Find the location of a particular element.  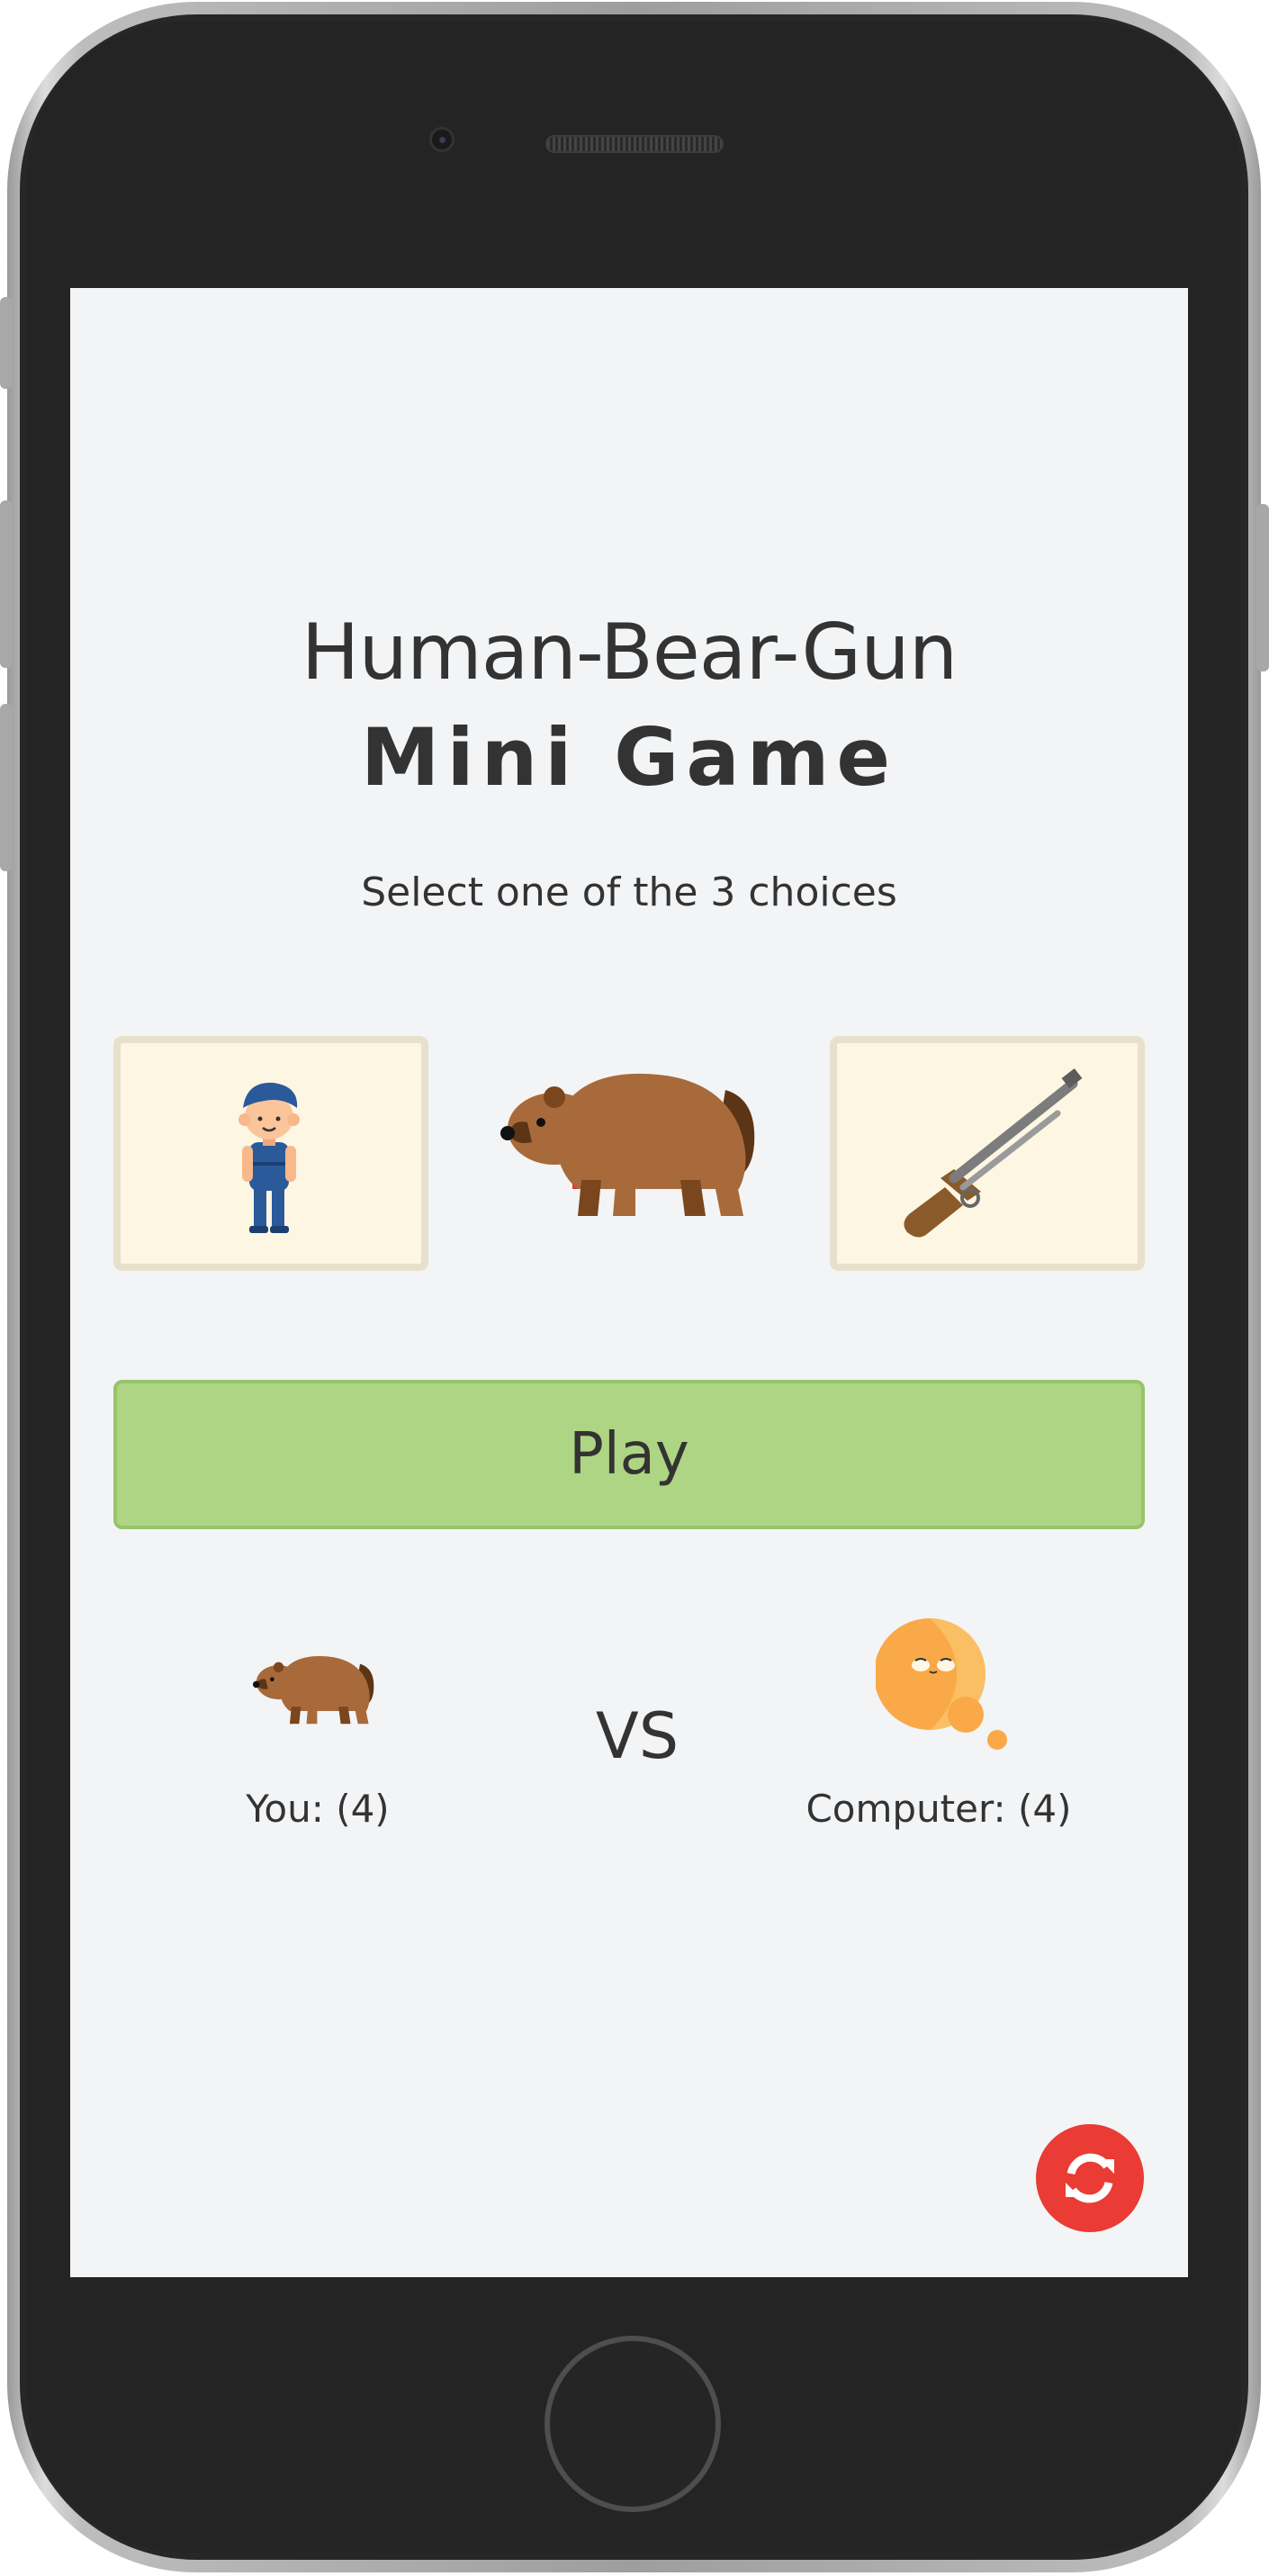

choice-bear is located at coordinates (648, 1153).